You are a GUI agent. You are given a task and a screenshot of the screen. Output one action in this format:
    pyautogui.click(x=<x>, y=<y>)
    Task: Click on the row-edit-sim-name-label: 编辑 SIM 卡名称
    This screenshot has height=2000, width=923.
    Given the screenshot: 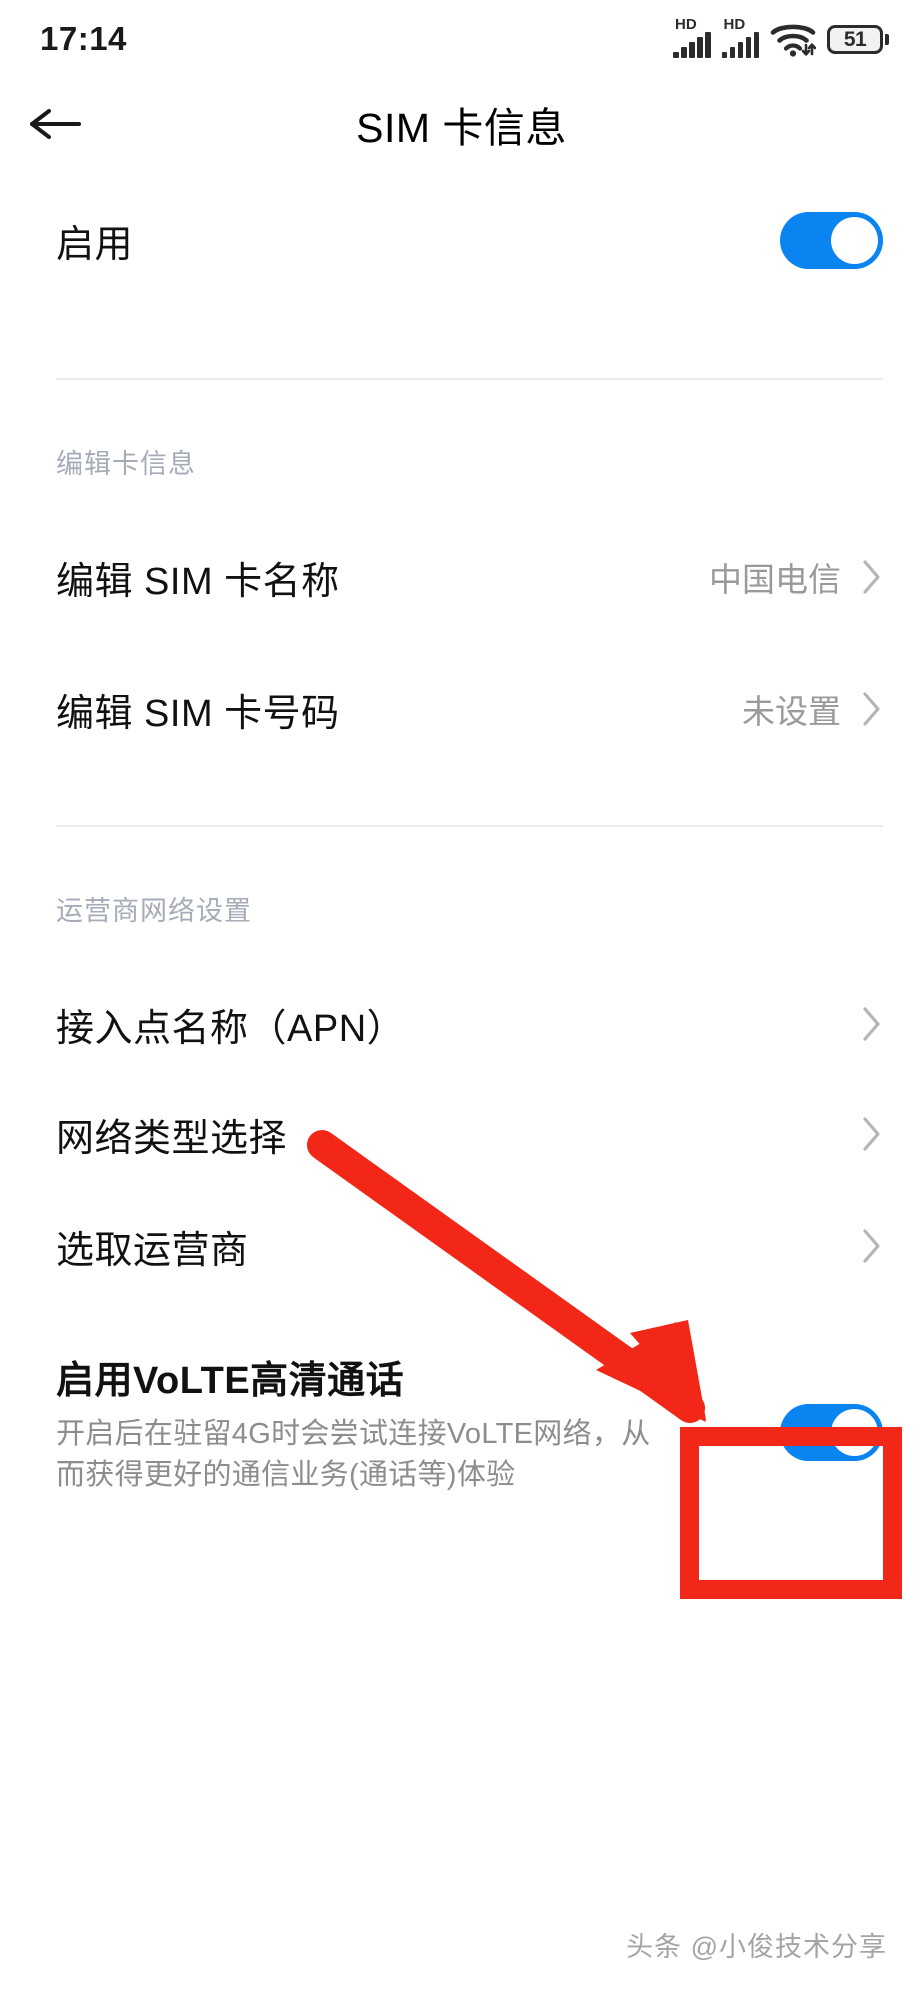 What is the action you would take?
    pyautogui.click(x=198, y=581)
    